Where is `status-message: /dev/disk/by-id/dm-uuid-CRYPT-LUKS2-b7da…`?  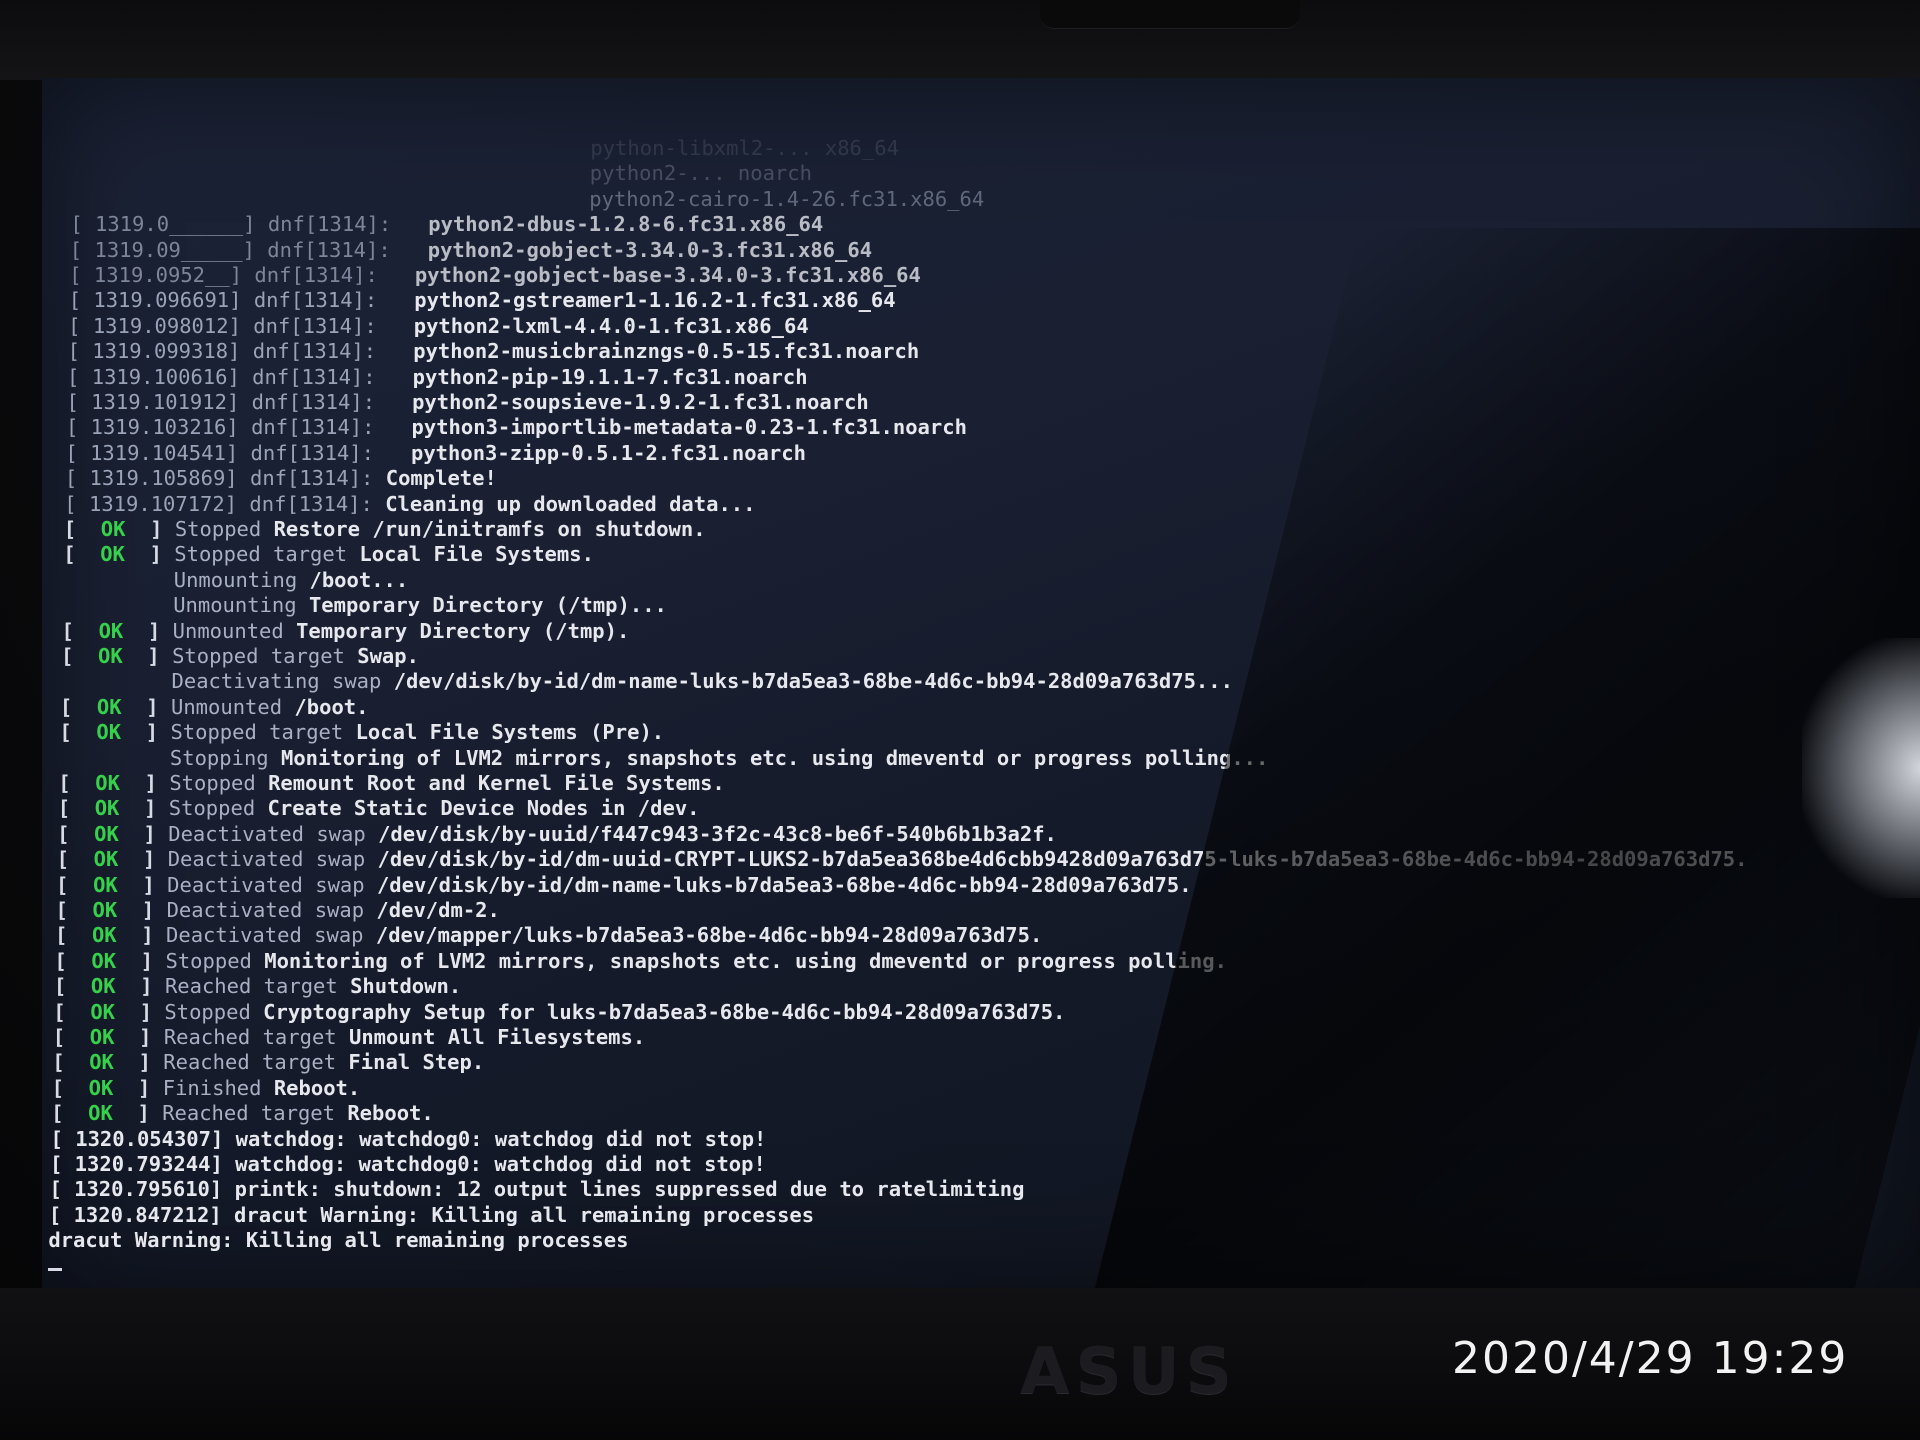 status-message: /dev/disk/by-id/dm-uuid-CRYPT-LUKS2-b7da… is located at coordinates (1062, 859).